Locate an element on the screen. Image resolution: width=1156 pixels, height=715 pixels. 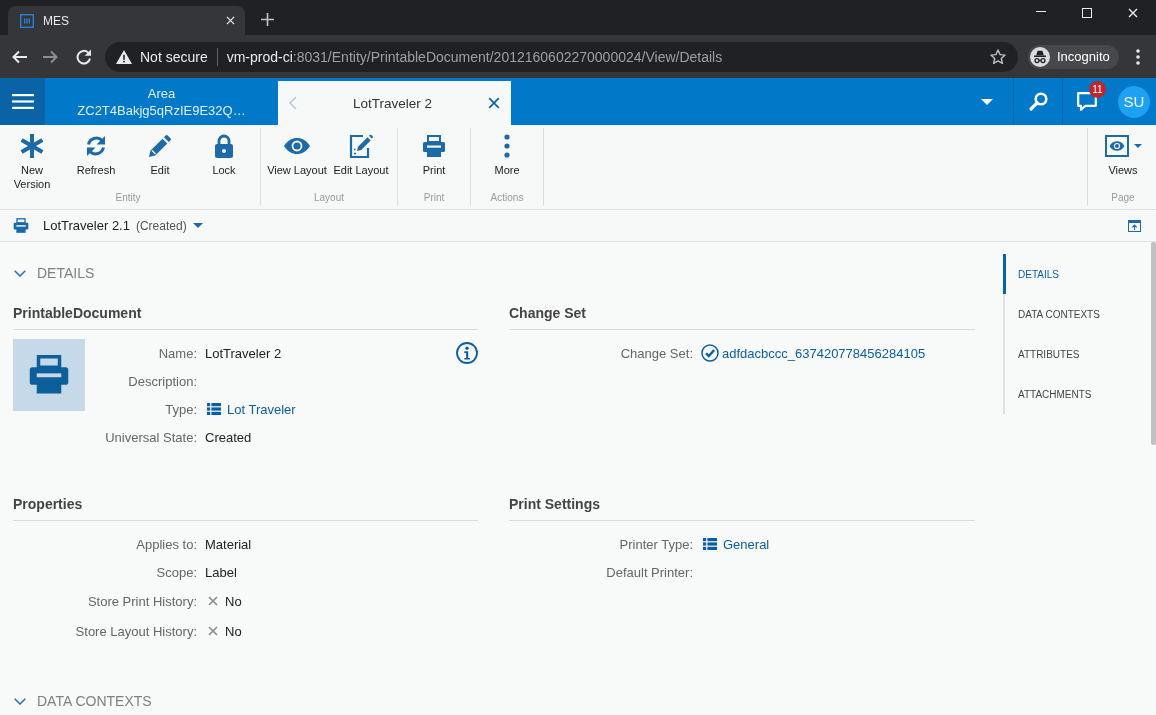
group-label: Entity is located at coordinates (128, 198).